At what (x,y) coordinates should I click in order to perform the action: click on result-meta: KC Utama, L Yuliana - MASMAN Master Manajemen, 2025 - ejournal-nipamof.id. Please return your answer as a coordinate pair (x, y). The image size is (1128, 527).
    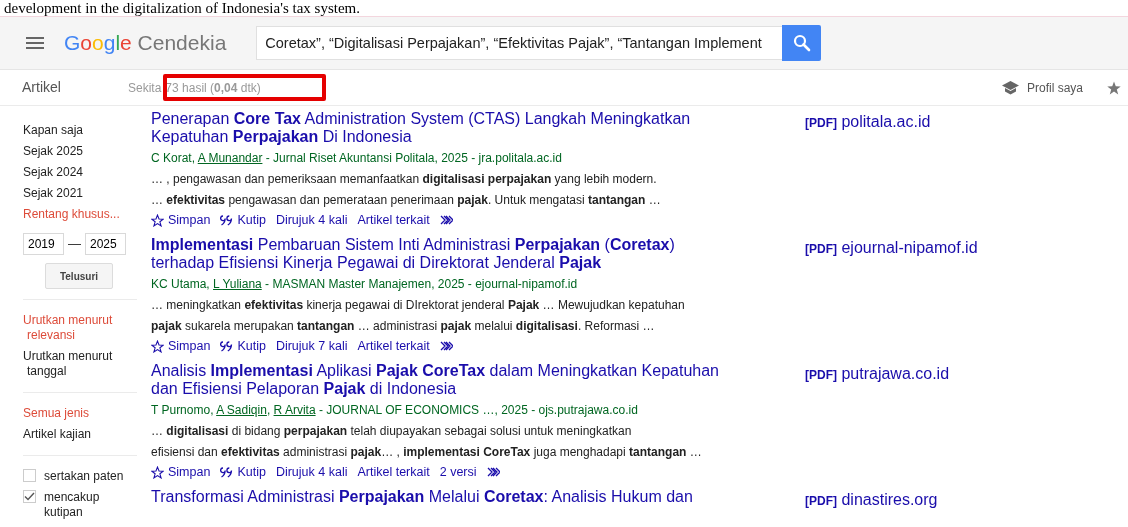
    Looking at the image, I should click on (365, 284).